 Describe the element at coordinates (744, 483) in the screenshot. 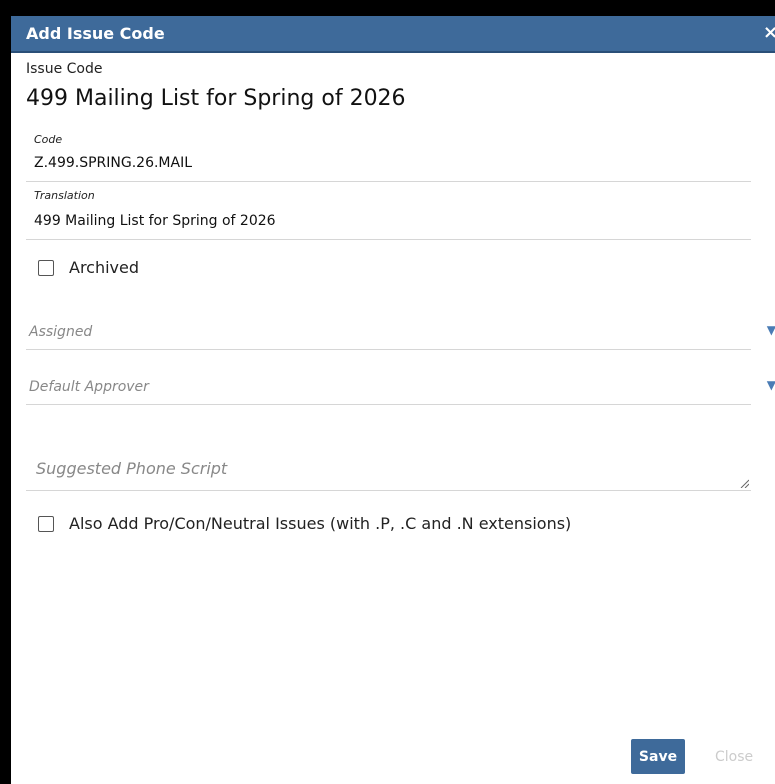

I see `resize-grip-icon` at that location.